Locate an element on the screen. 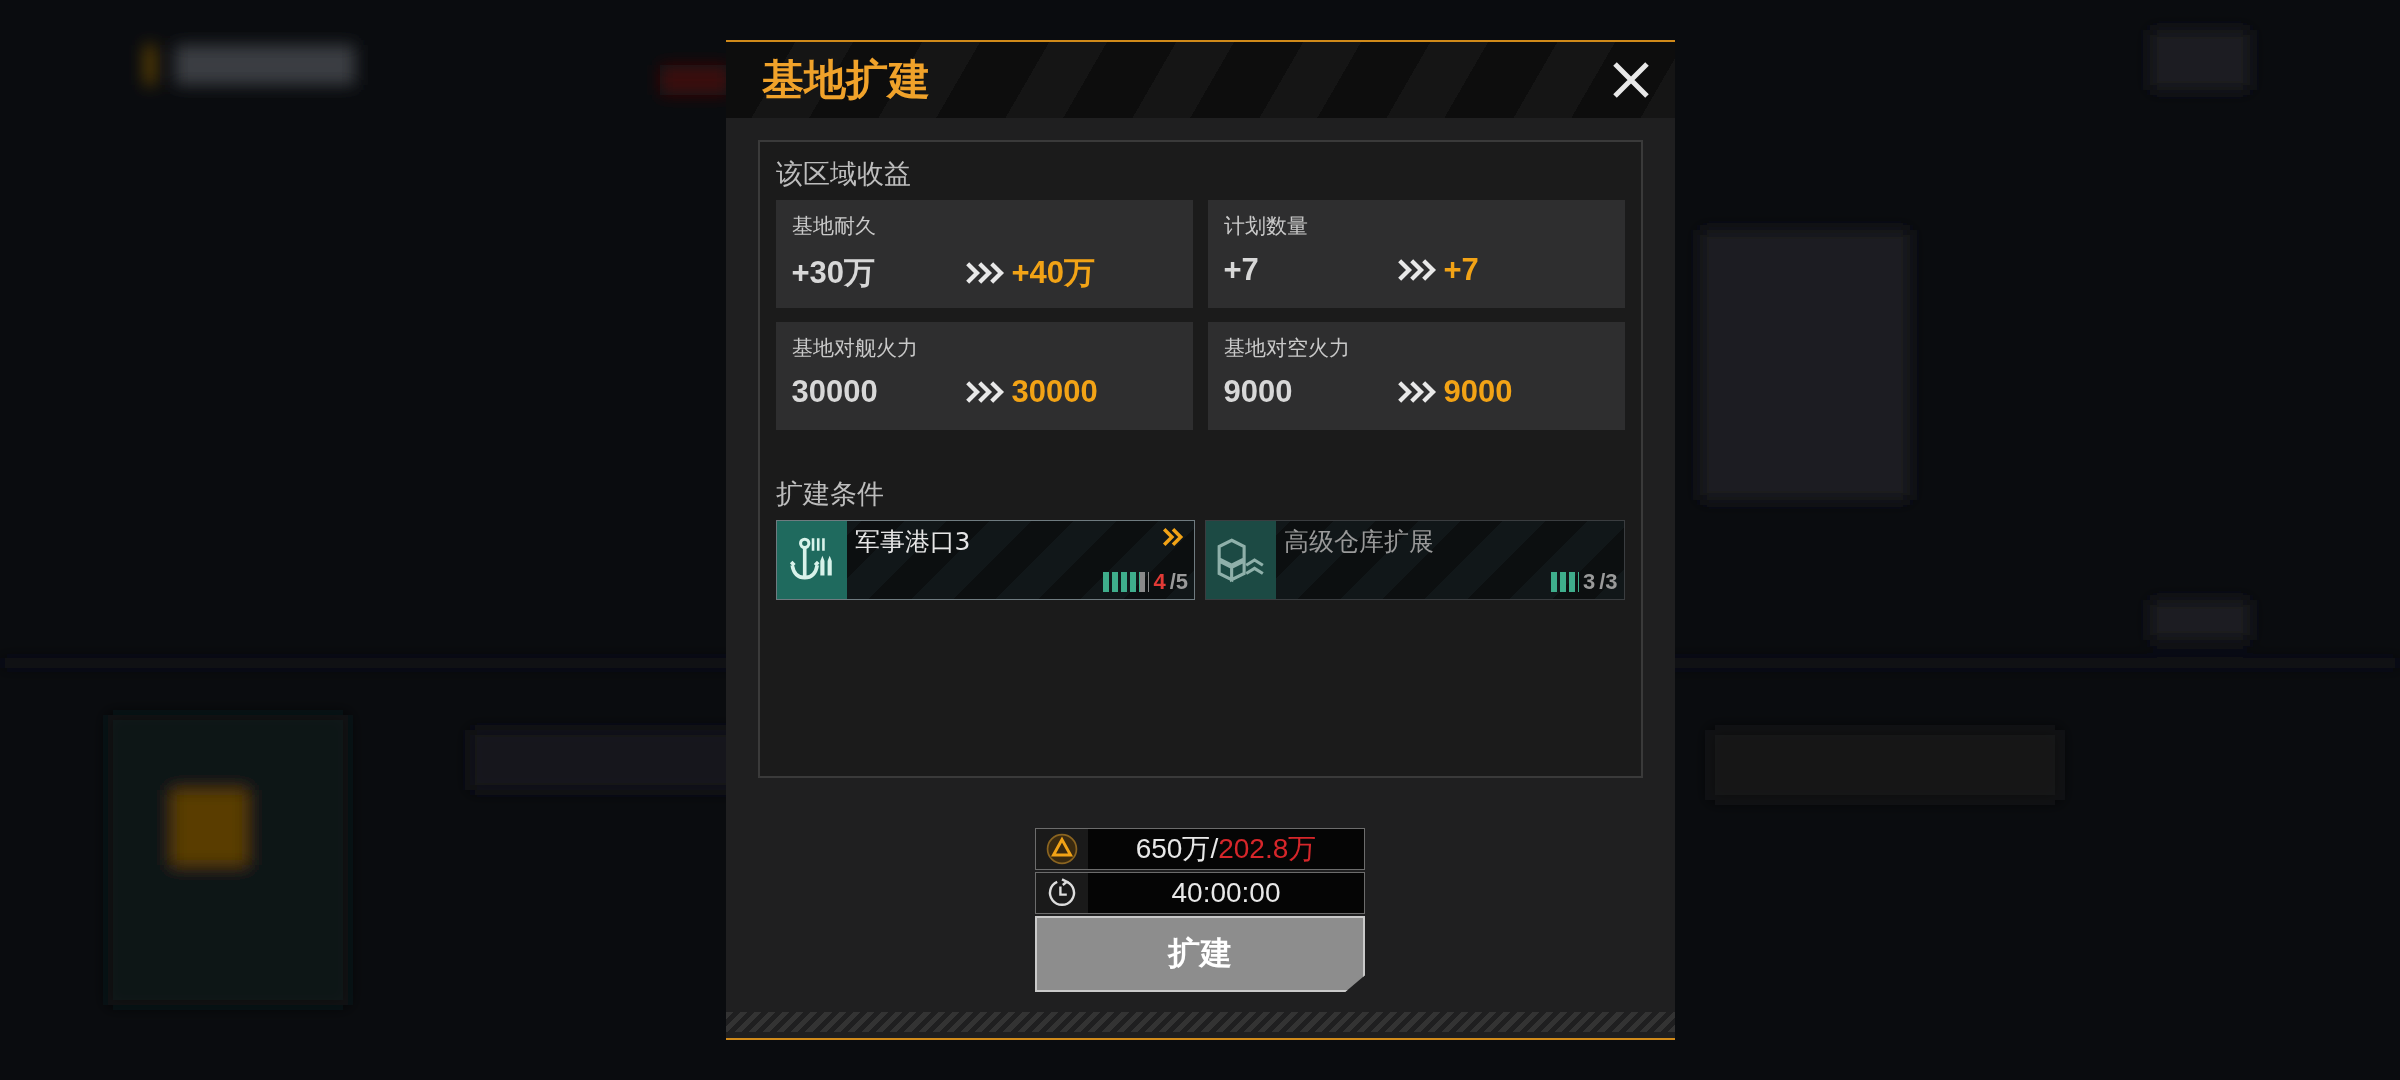 Image resolution: width=2400 pixels, height=1080 pixels. build-time: 40:00:00 is located at coordinates (1226, 893).